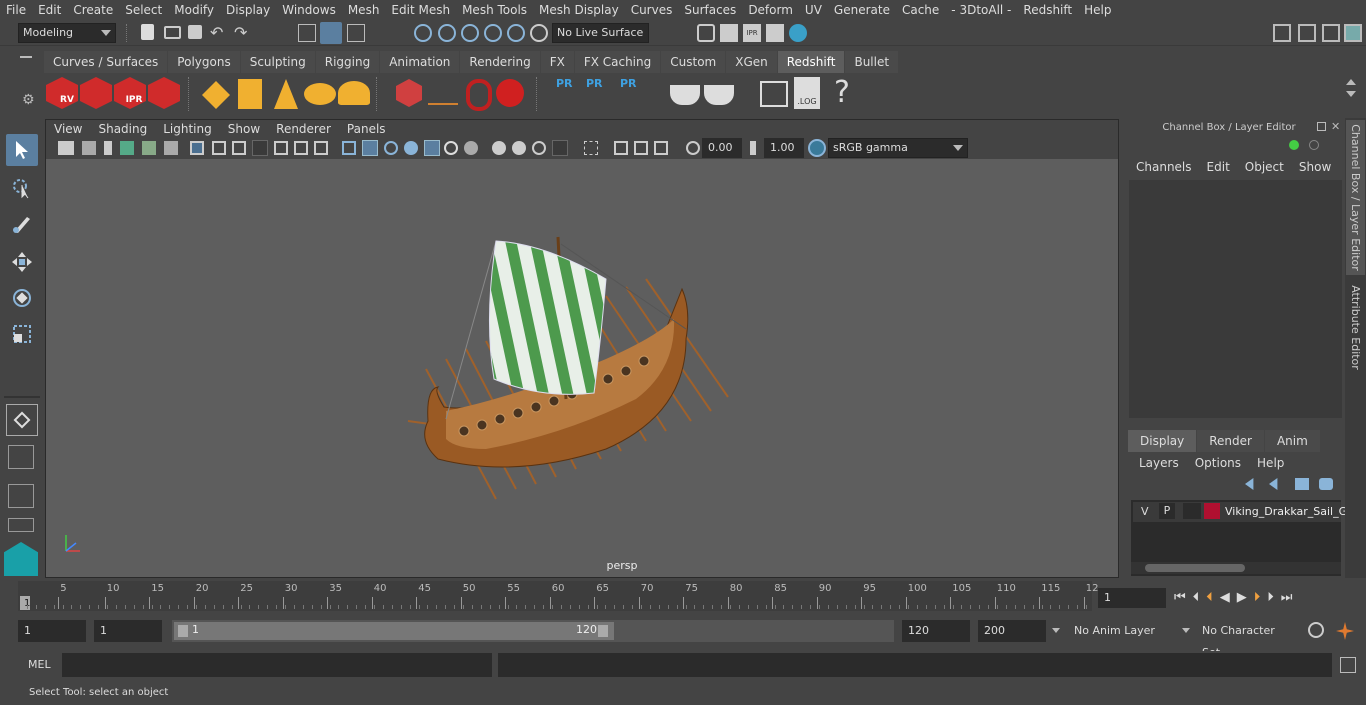  What do you see at coordinates (1287, 597) in the screenshot?
I see `go-to-end-icon: ⏭` at bounding box center [1287, 597].